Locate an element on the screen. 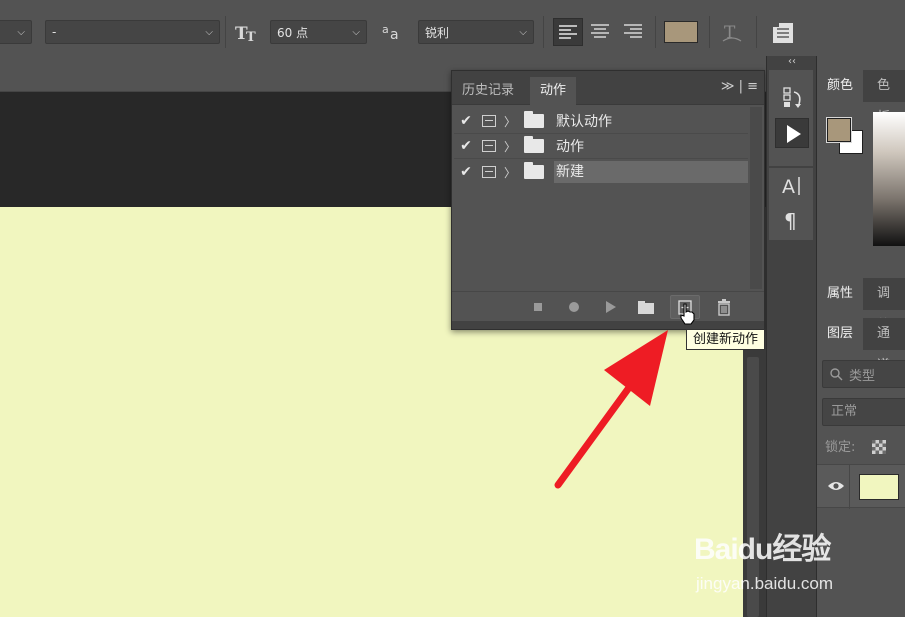 The height and width of the screenshot is (617, 905). font-size-icon: TT is located at coordinates (247, 32).